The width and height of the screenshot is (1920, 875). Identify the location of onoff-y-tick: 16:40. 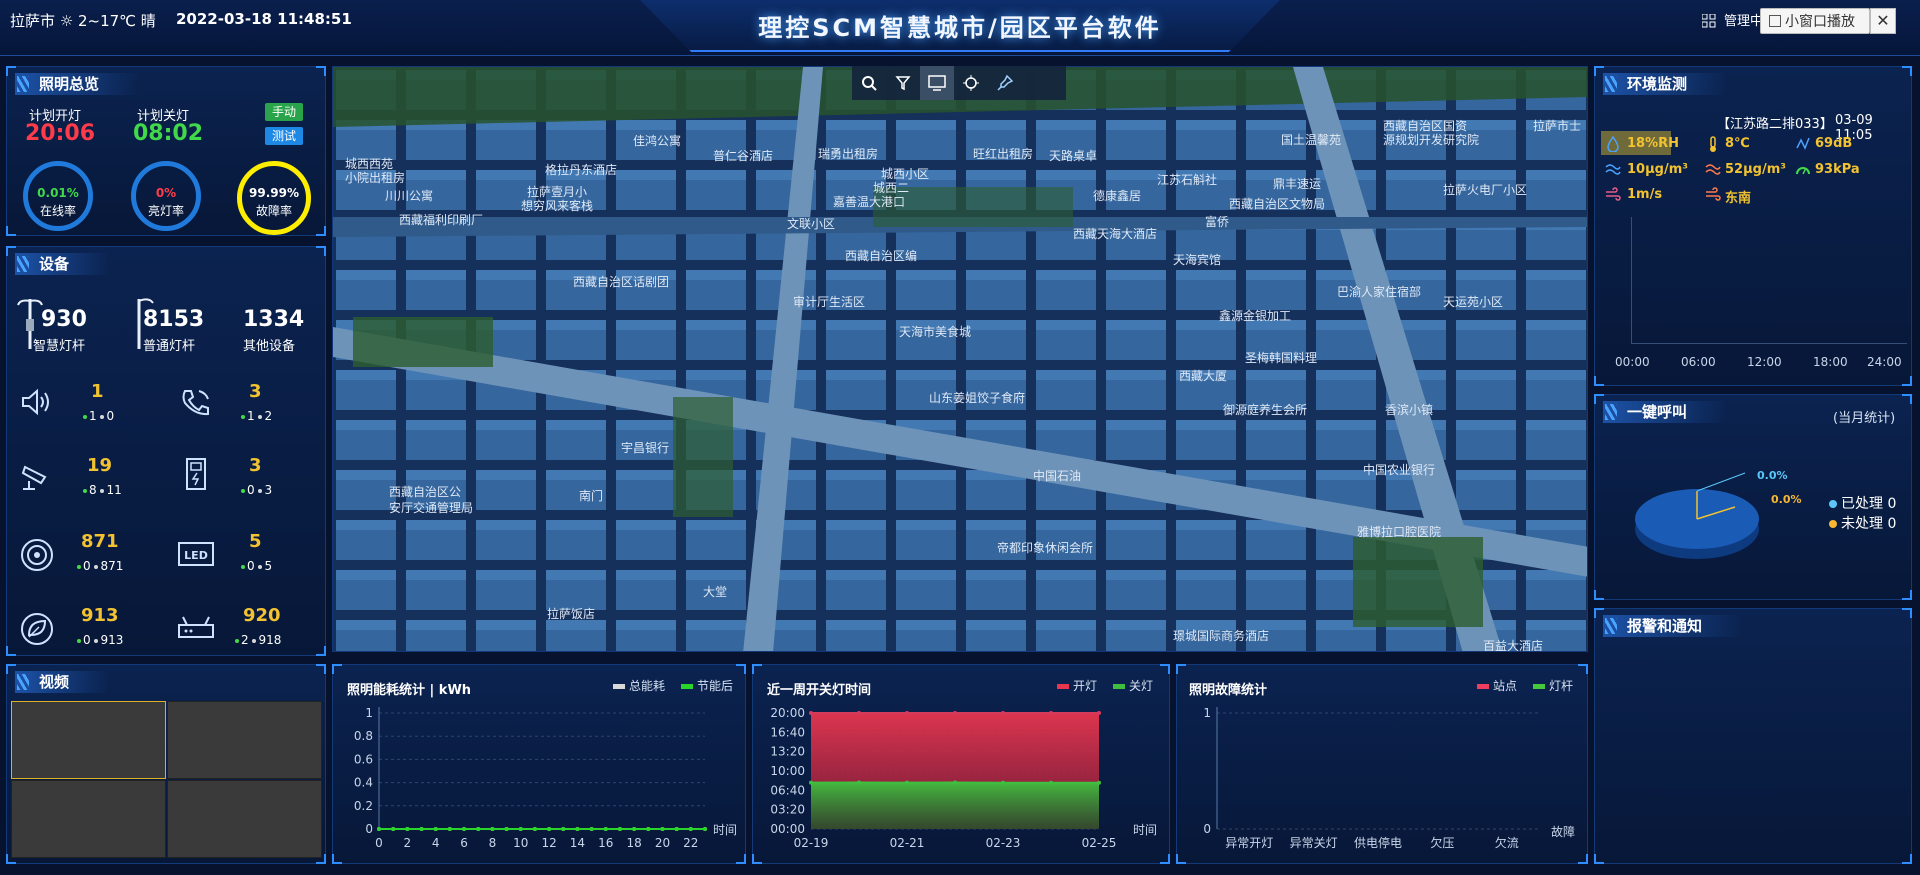
(787, 732).